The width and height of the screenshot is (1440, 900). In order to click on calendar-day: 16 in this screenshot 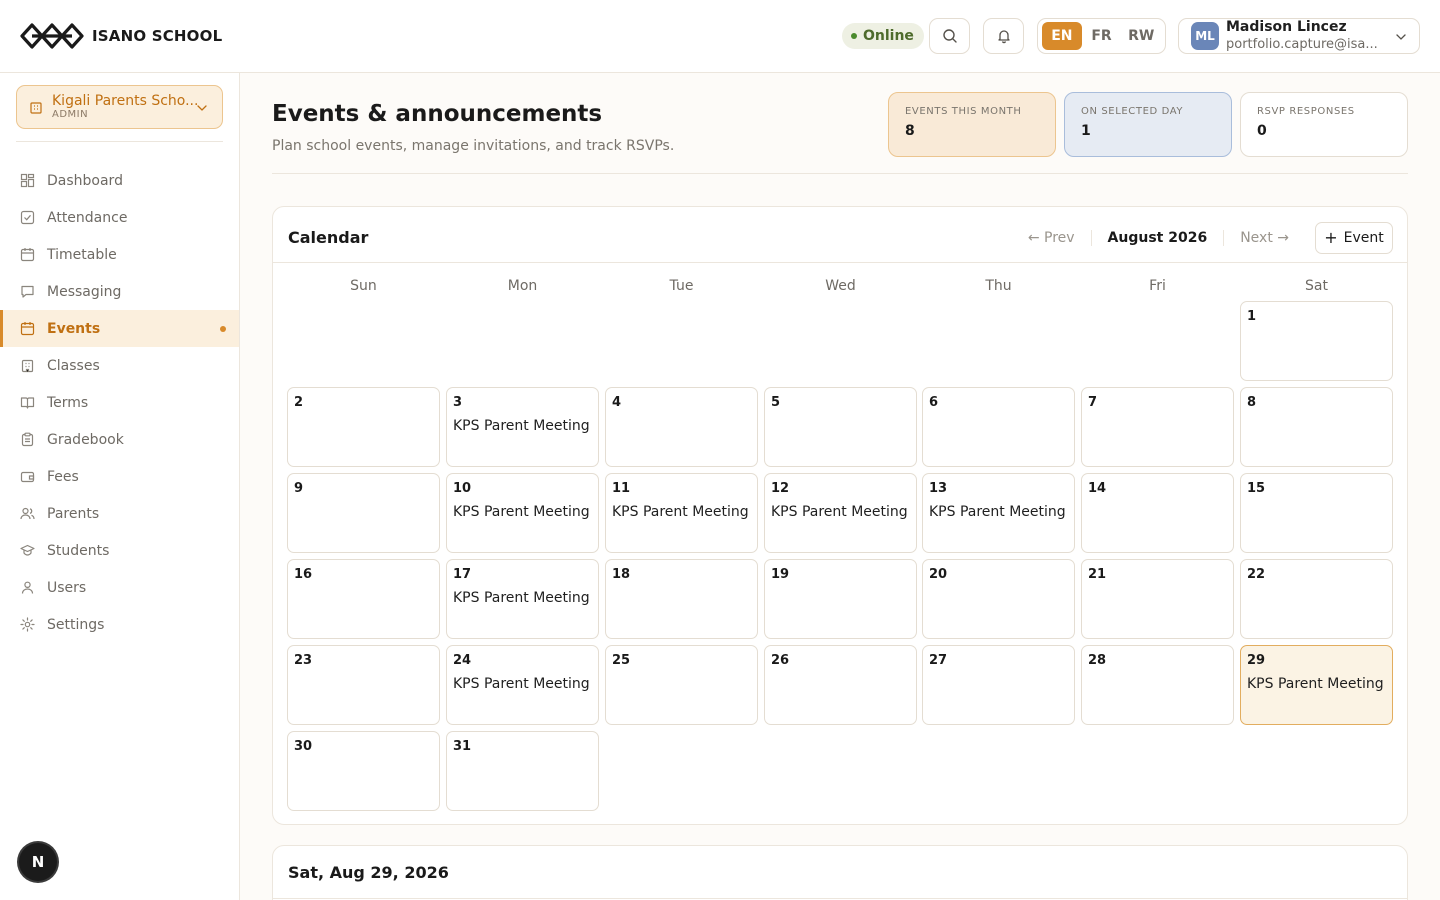, I will do `click(363, 599)`.